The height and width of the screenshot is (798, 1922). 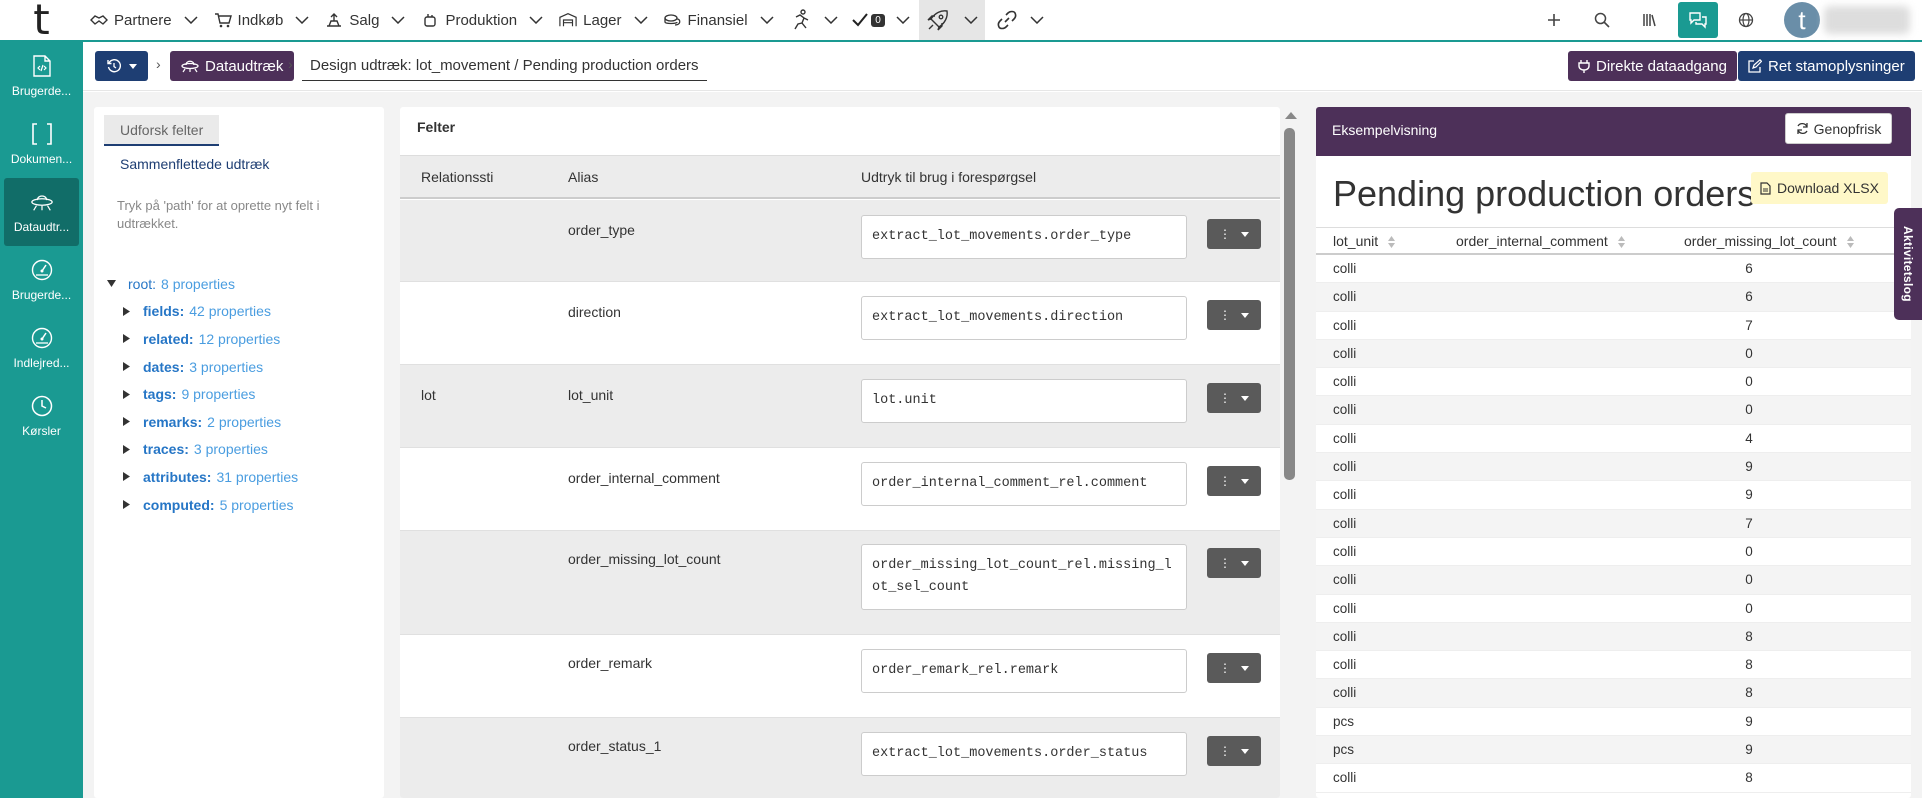 What do you see at coordinates (1698, 20) in the screenshot?
I see `chat-button` at bounding box center [1698, 20].